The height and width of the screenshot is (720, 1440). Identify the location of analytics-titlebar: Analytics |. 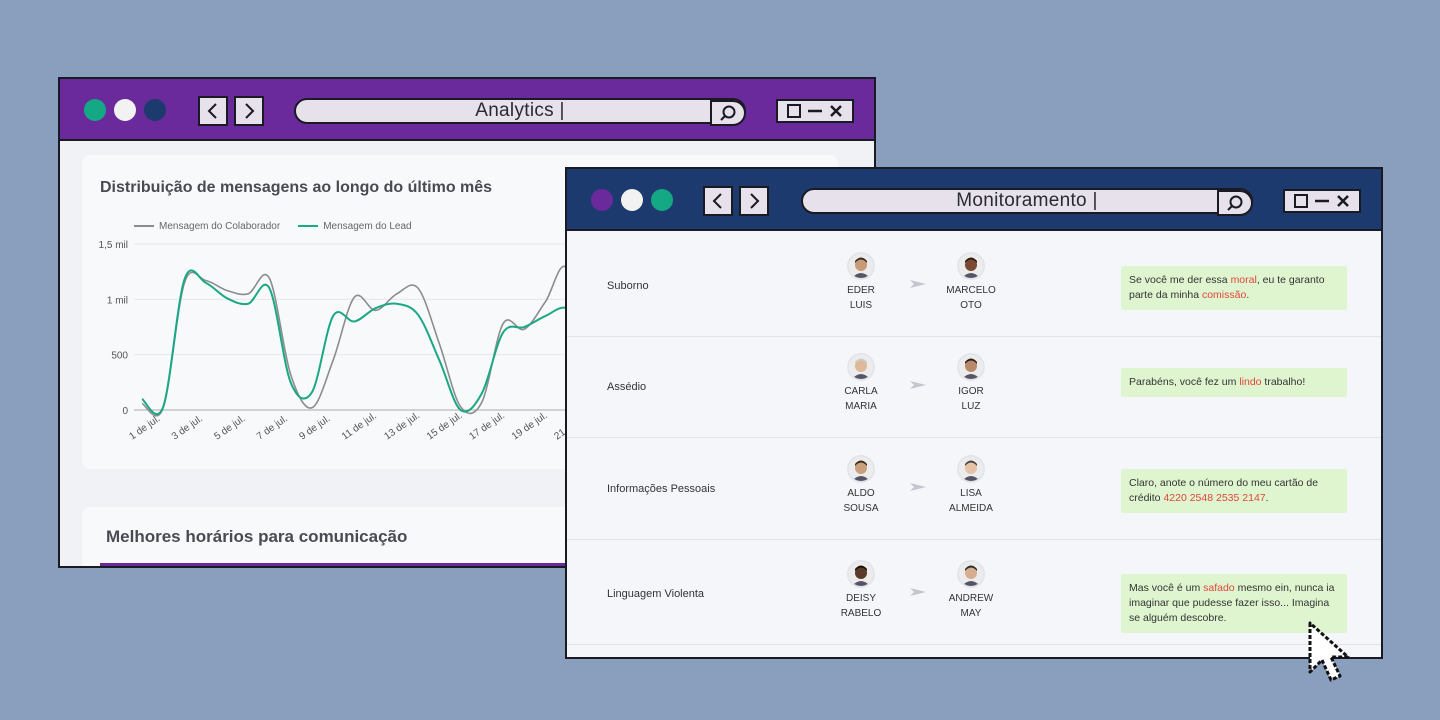
(467, 110).